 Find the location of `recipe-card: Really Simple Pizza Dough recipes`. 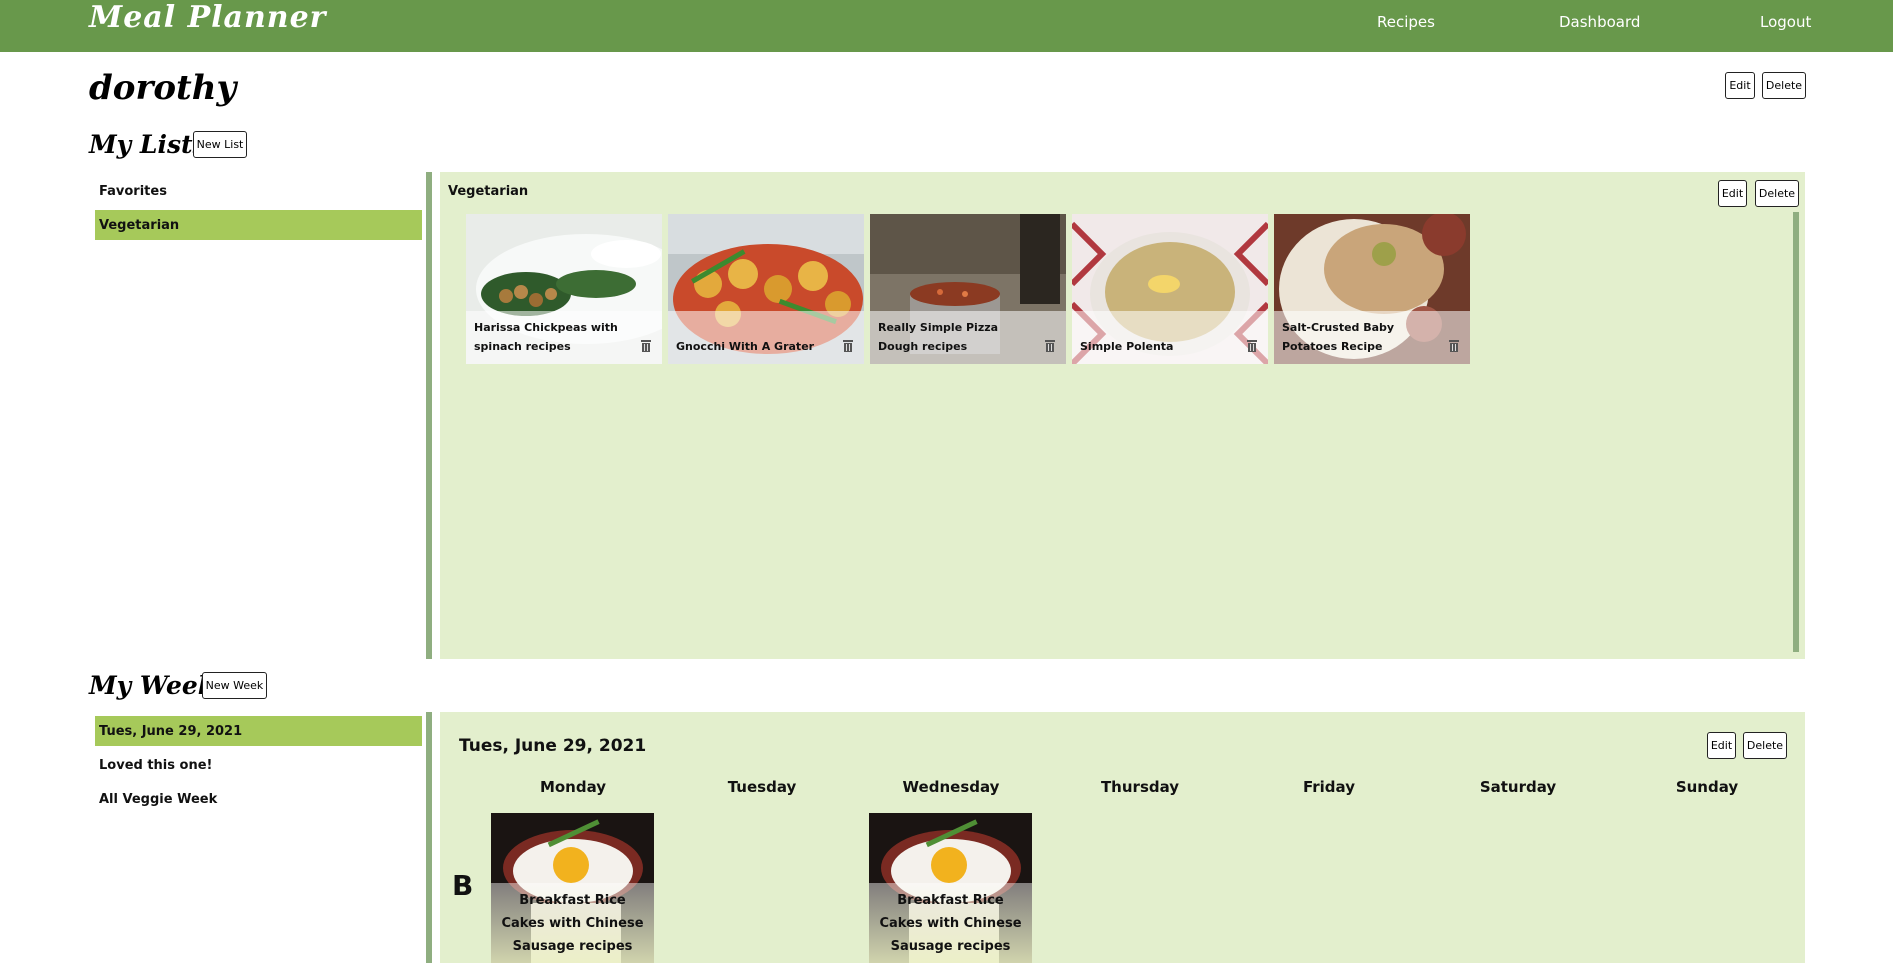

recipe-card: Really Simple Pizza Dough recipes is located at coordinates (968, 289).